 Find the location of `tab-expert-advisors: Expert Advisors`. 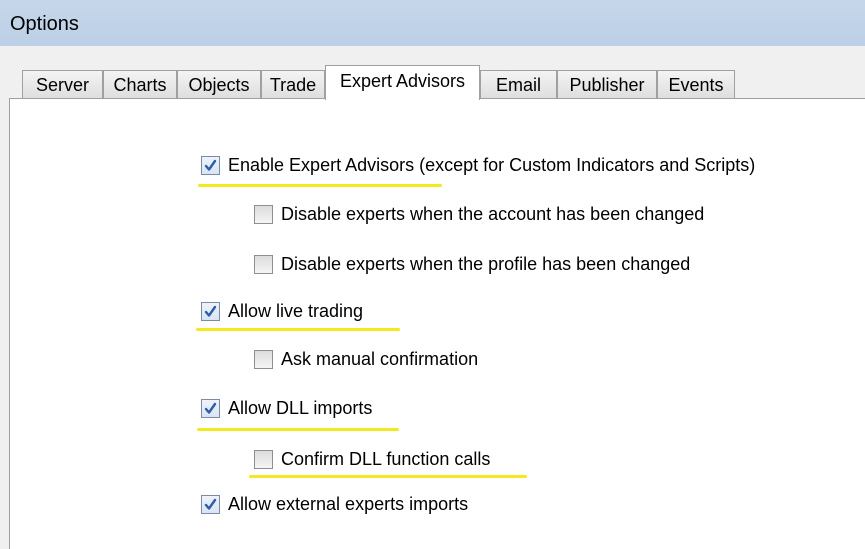

tab-expert-advisors: Expert Advisors is located at coordinates (402, 82).